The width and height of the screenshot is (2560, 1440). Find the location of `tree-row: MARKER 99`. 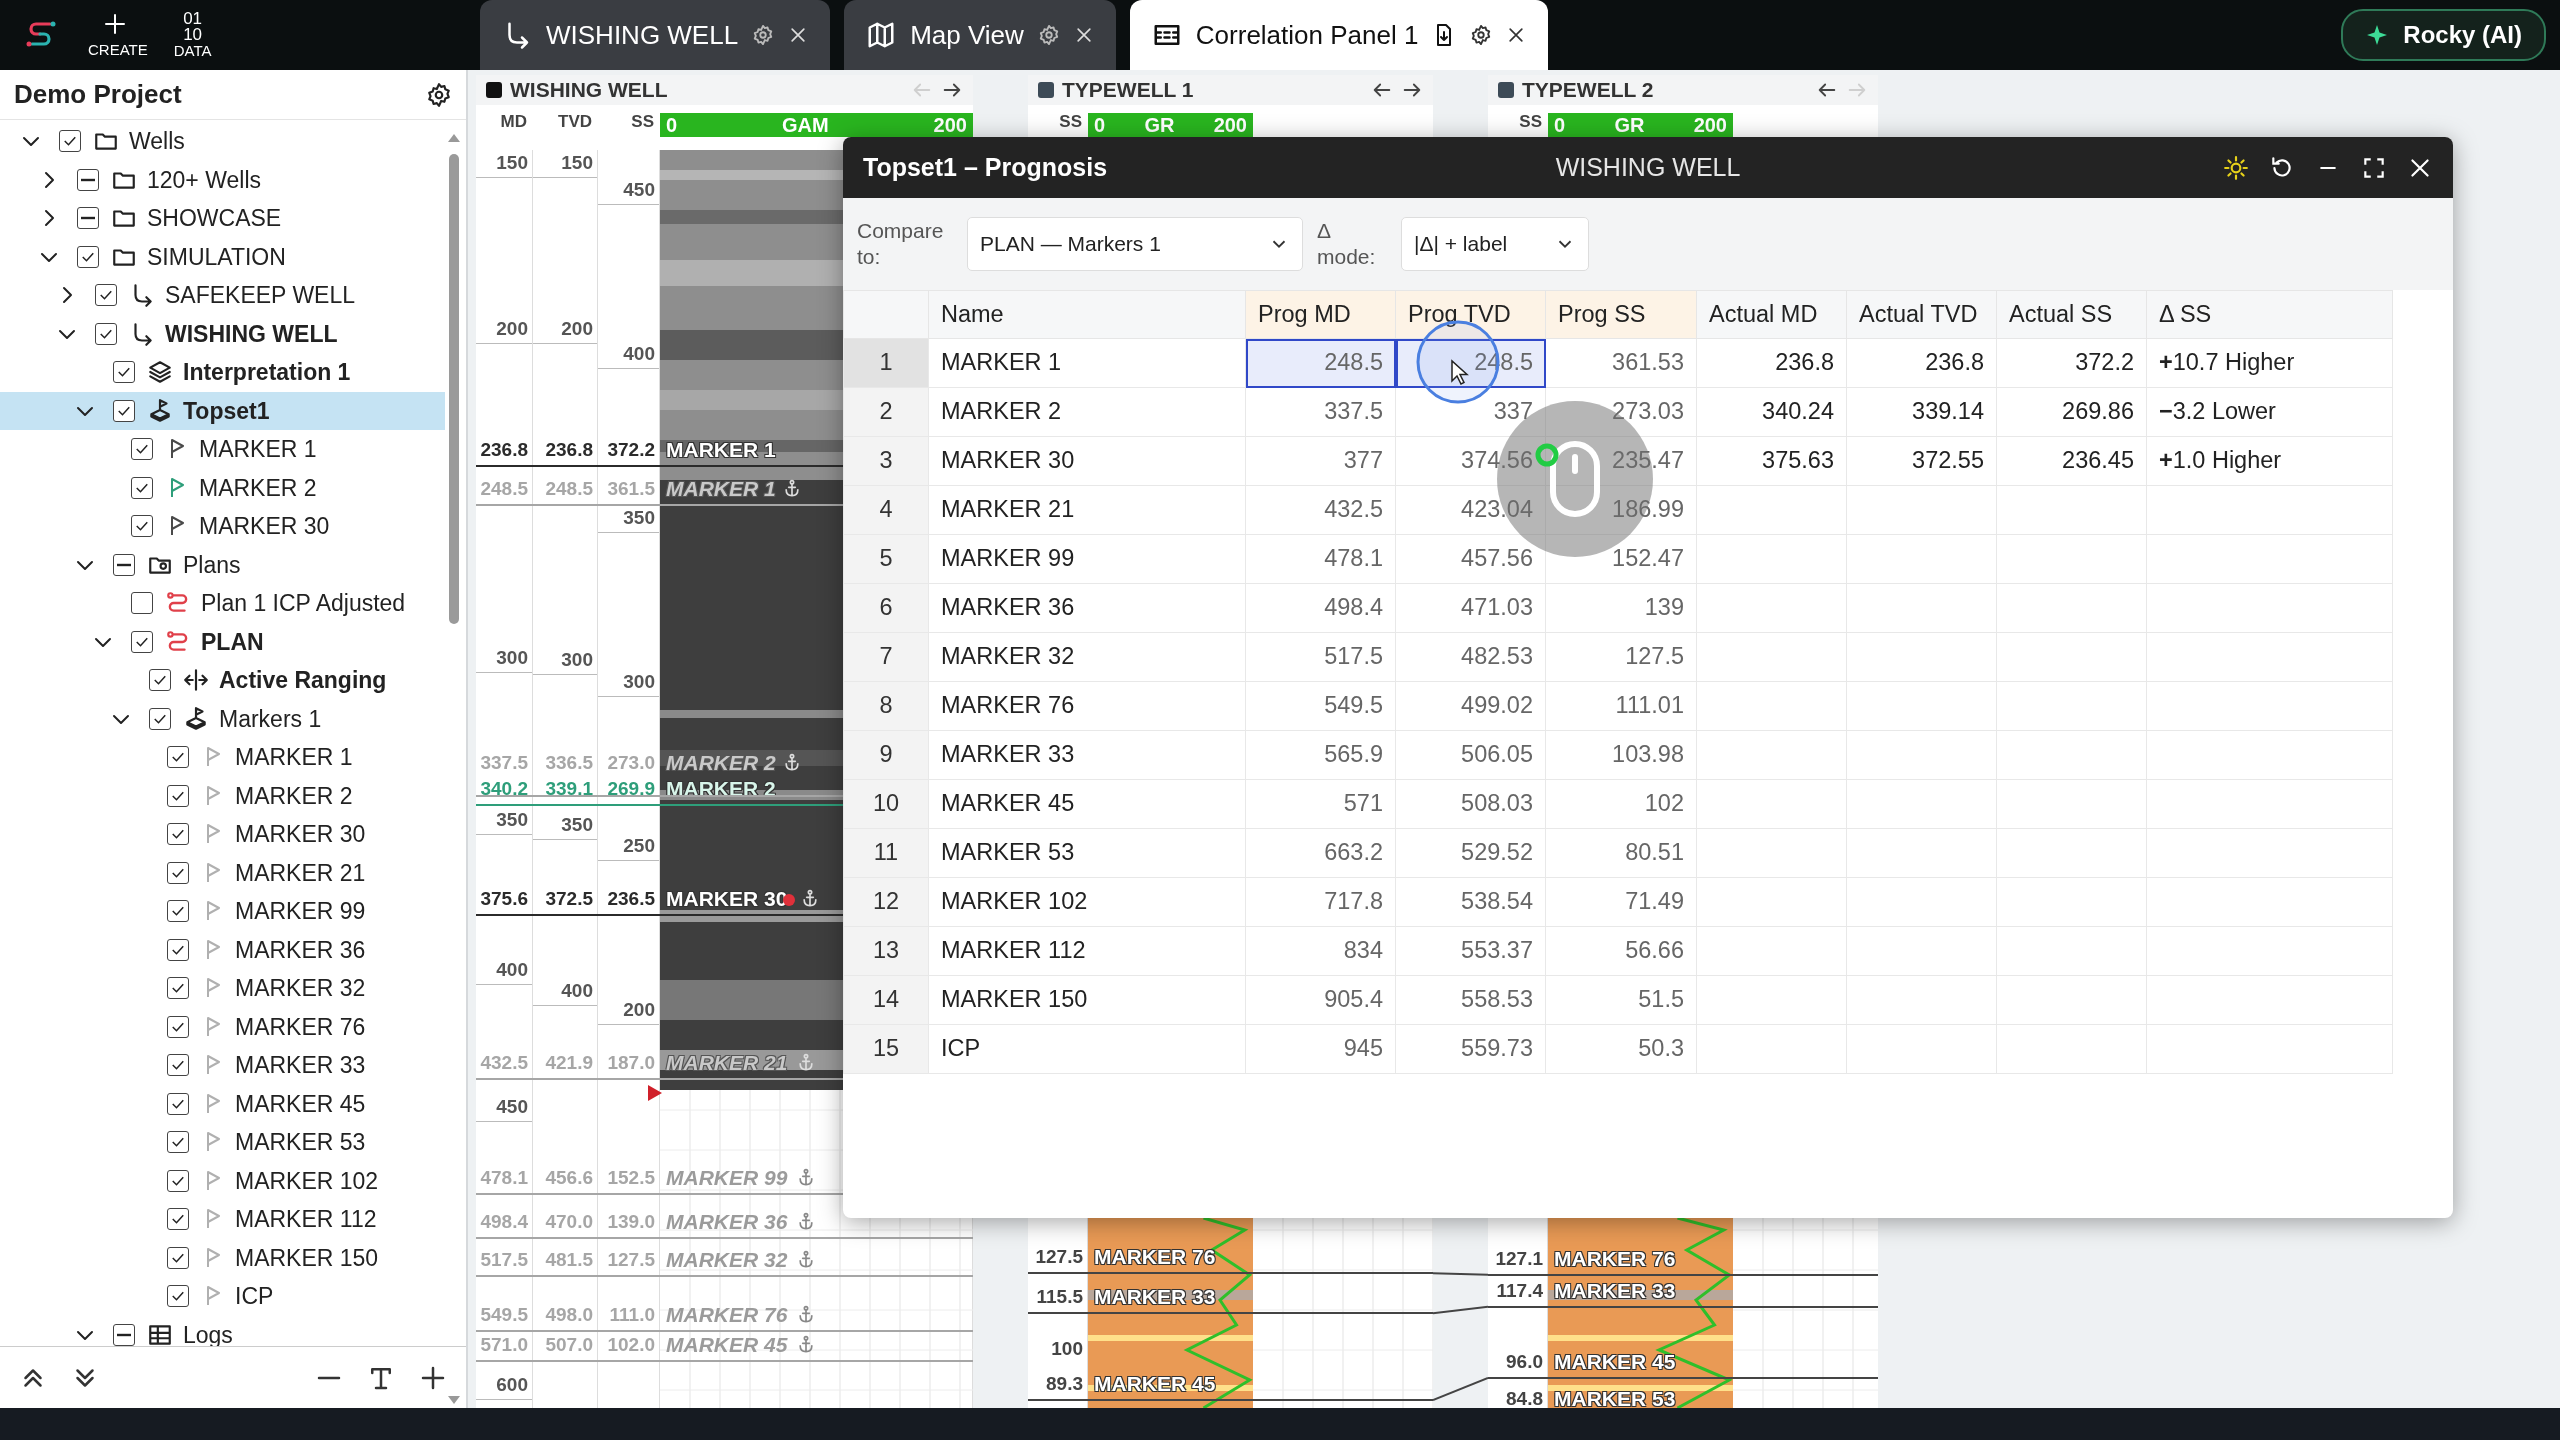

tree-row: MARKER 99 is located at coordinates (222, 911).